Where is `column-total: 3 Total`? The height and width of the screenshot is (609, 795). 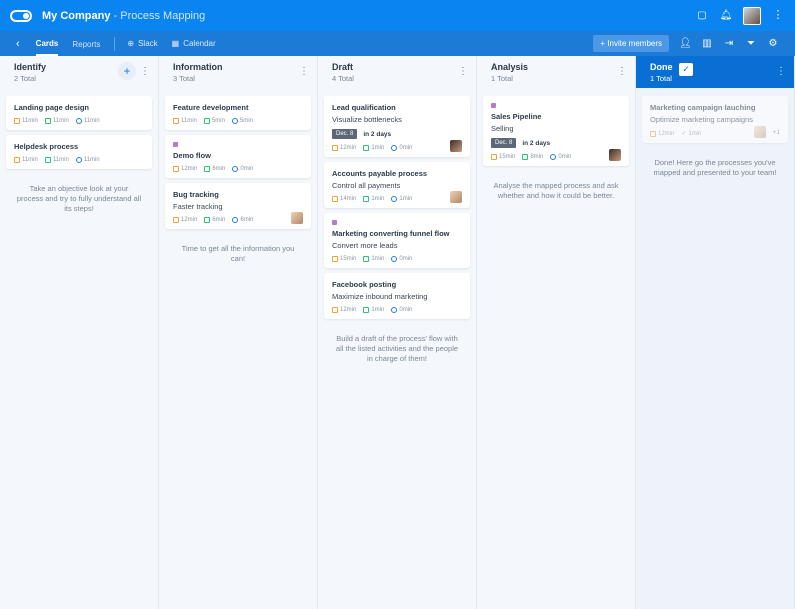 column-total: 3 Total is located at coordinates (184, 78).